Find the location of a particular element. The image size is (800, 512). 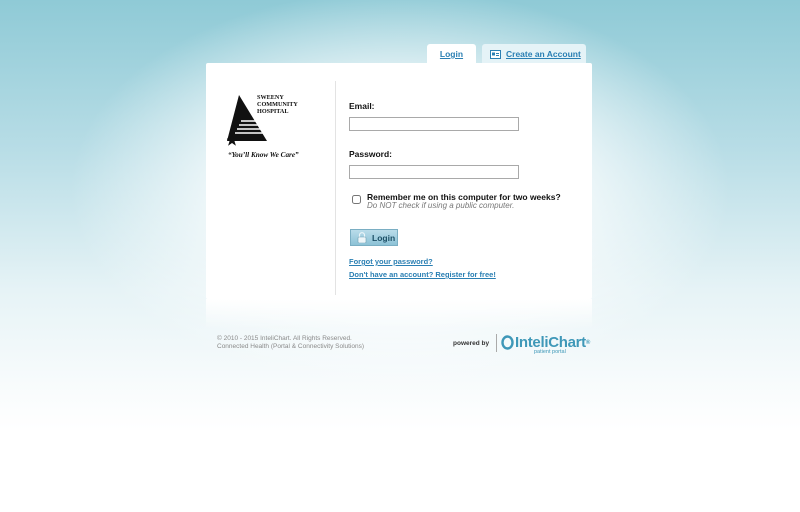

intelichart-o-icon is located at coordinates (507, 342).